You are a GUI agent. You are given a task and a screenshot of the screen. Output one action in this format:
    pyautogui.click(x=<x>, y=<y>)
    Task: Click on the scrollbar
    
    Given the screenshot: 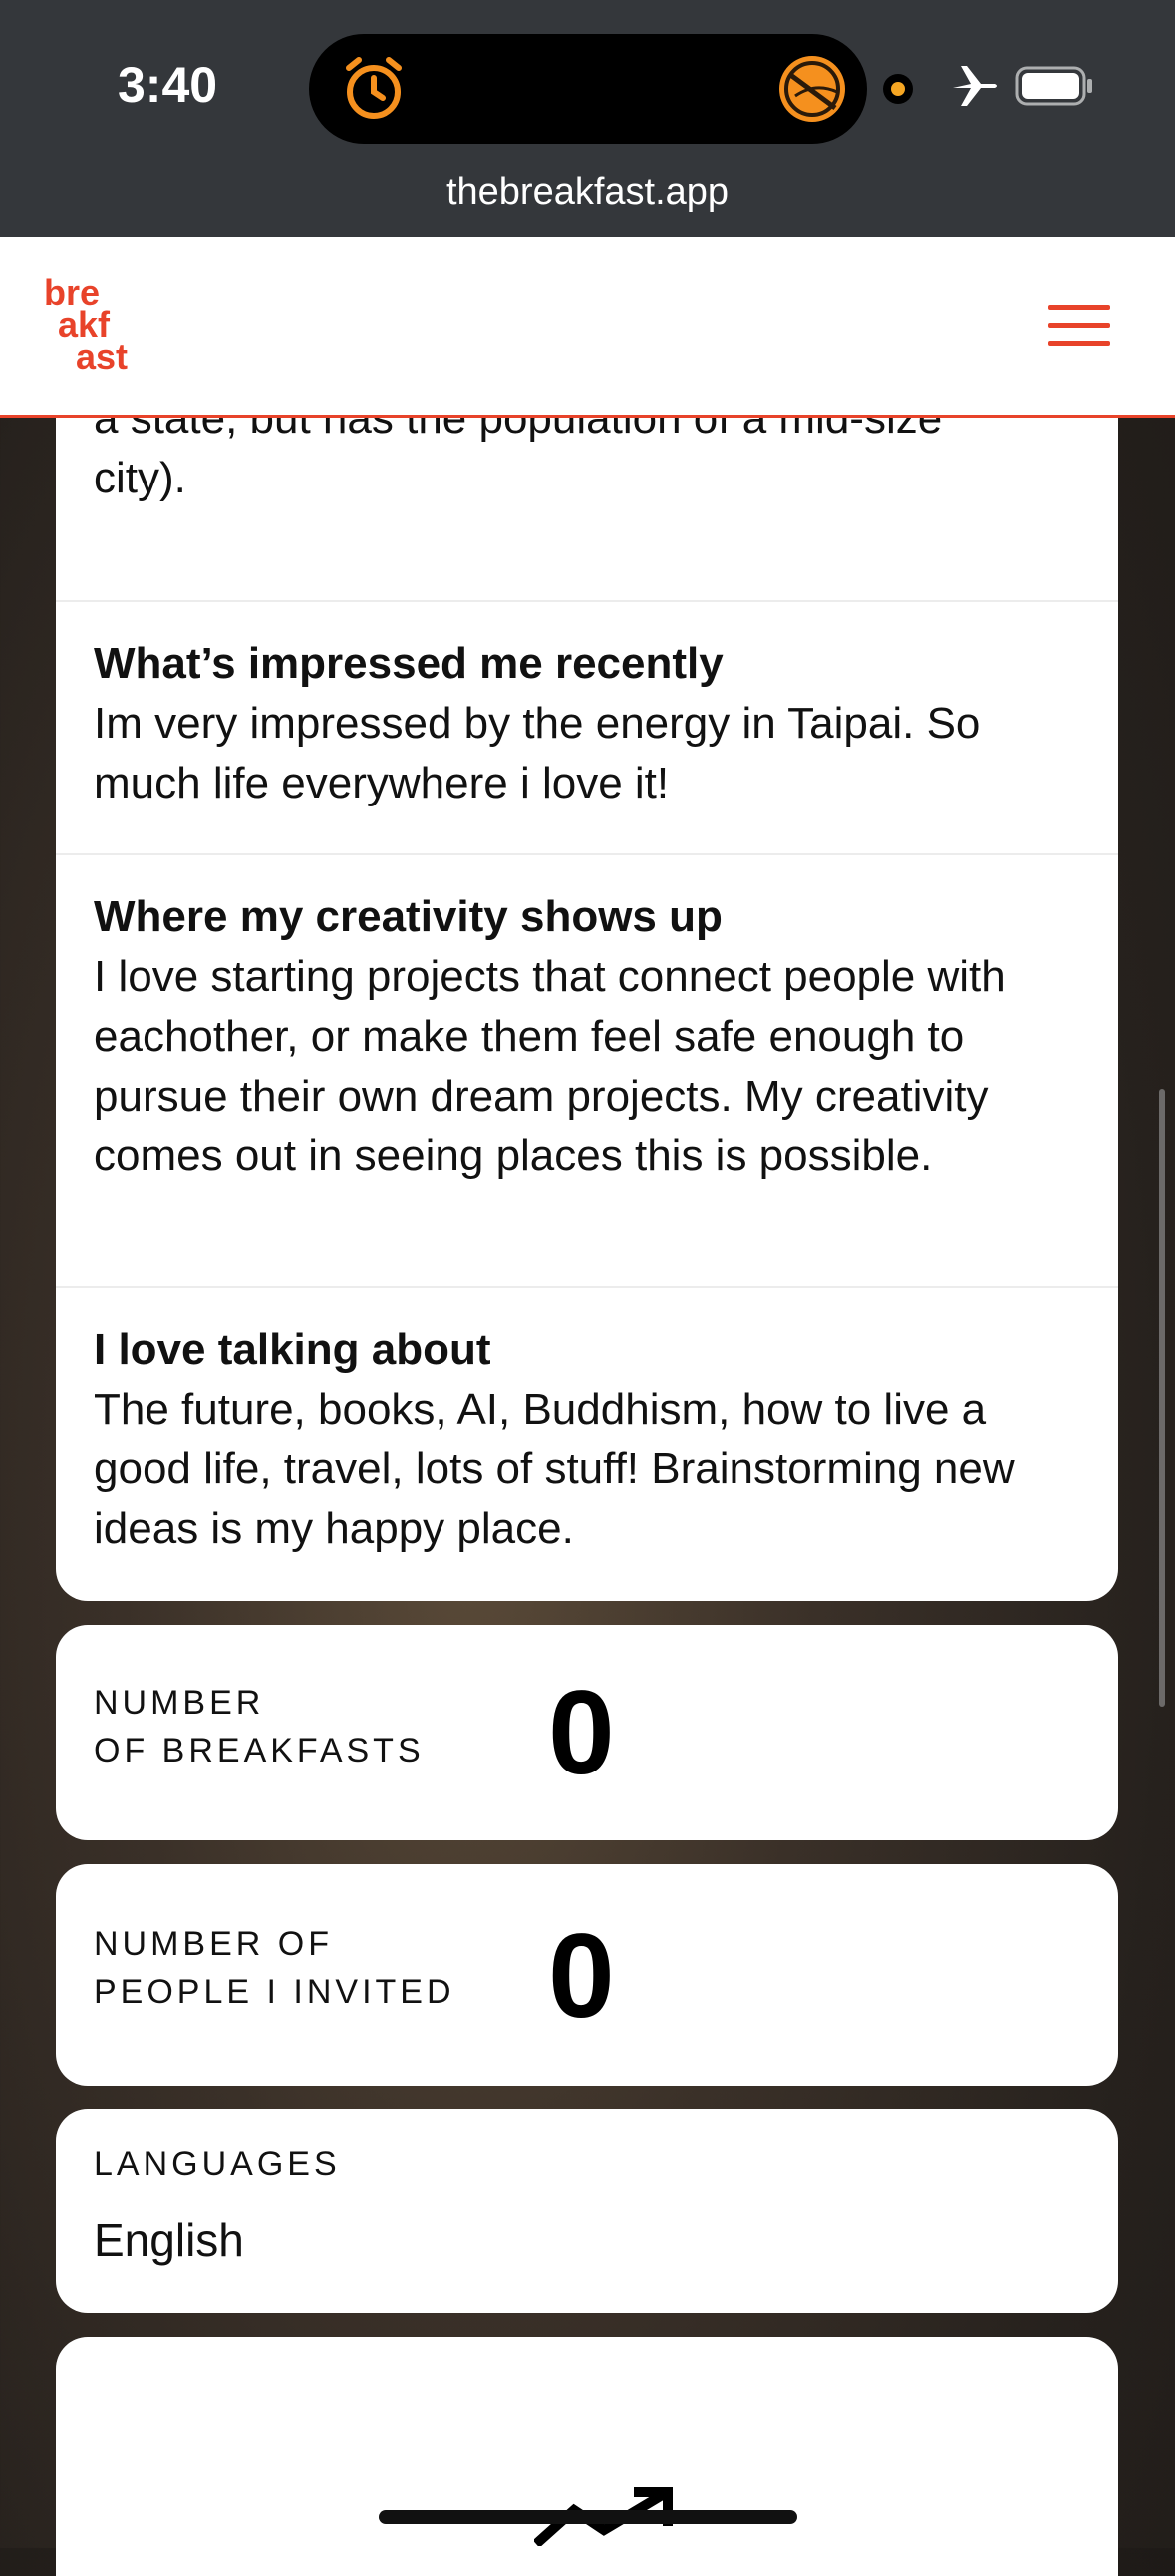 What is the action you would take?
    pyautogui.click(x=1162, y=1398)
    